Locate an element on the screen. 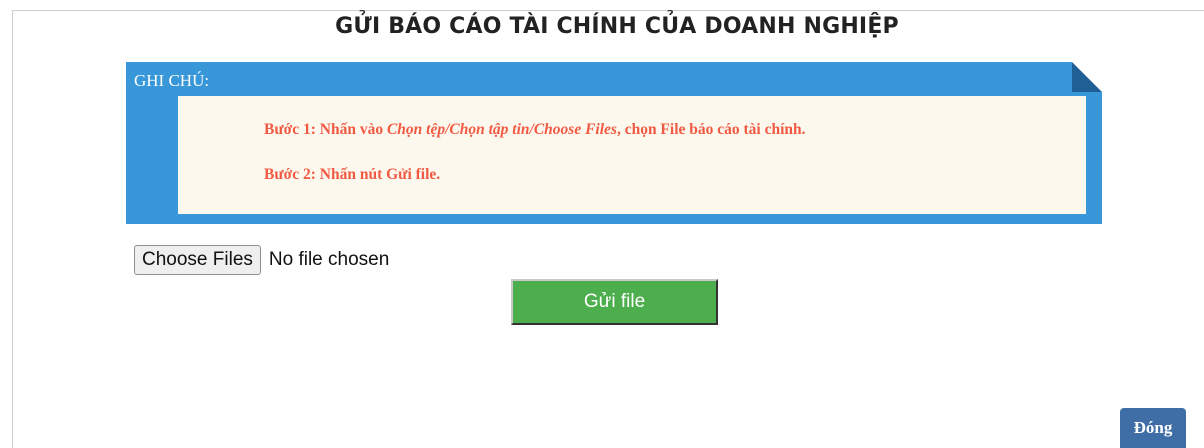 This screenshot has height=448, width=1204. step-1-suffix: , chọn File báo cáo tài chính. is located at coordinates (711, 129).